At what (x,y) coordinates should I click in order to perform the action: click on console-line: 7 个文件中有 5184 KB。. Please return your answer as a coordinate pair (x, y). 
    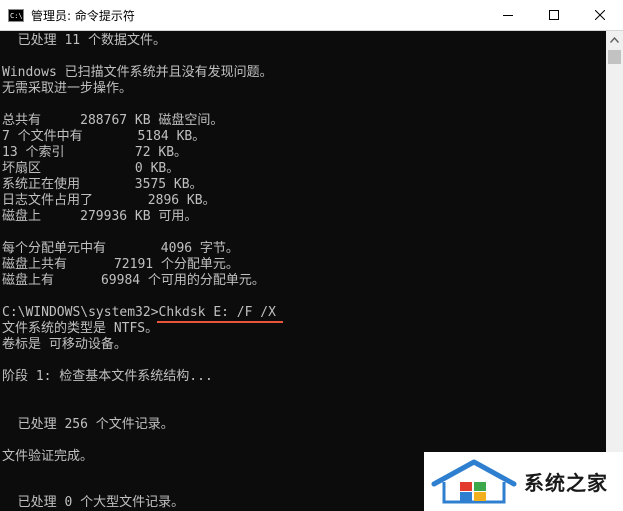
    Looking at the image, I should click on (104, 136).